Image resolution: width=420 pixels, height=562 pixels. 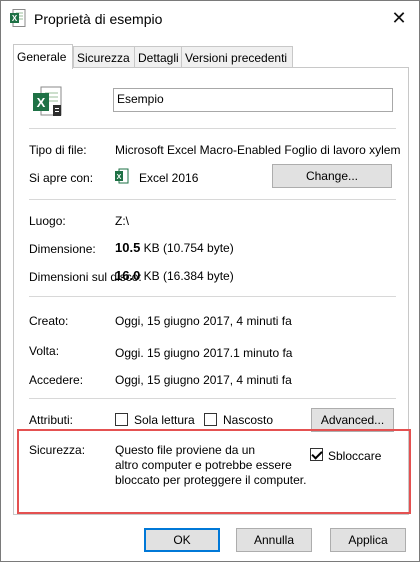 I want to click on tab-security: Sicurezza, so click(x=104, y=57).